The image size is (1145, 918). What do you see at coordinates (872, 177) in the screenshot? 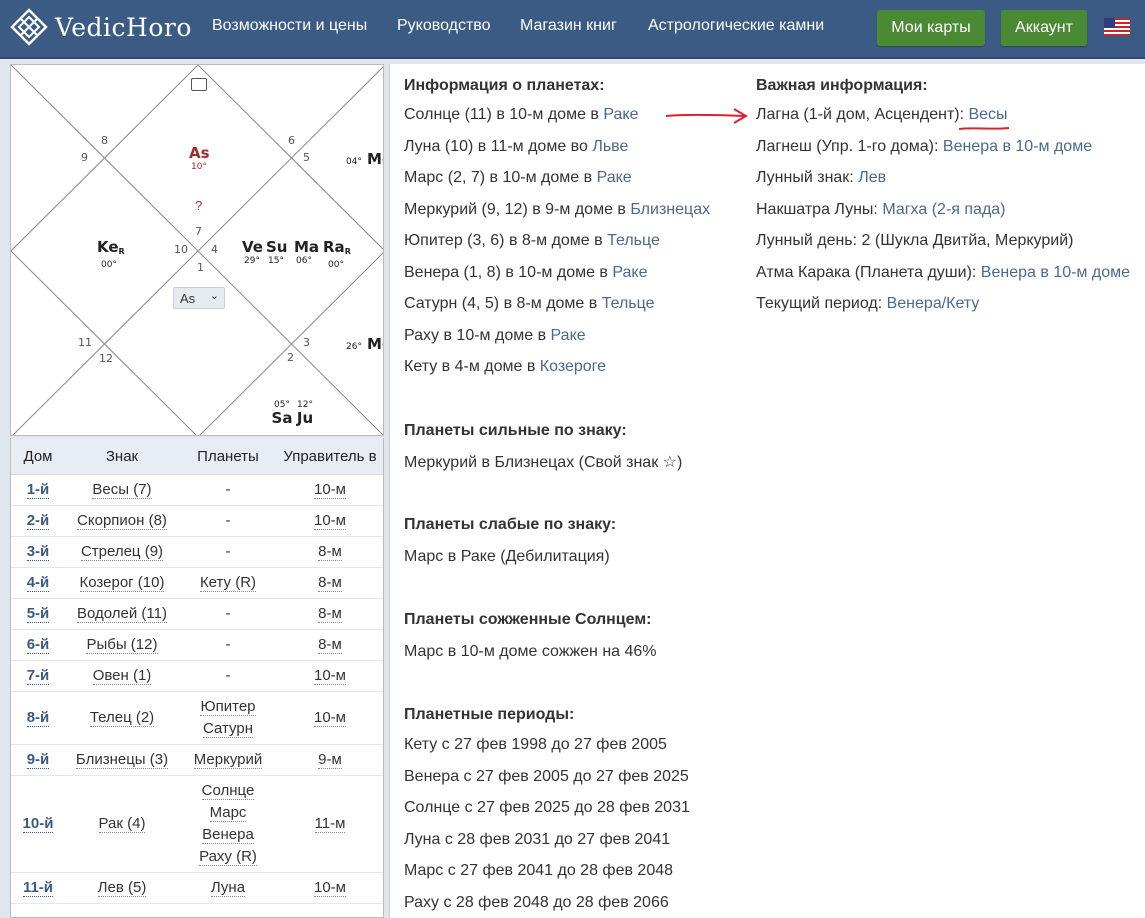
I see `info-link: Лев` at bounding box center [872, 177].